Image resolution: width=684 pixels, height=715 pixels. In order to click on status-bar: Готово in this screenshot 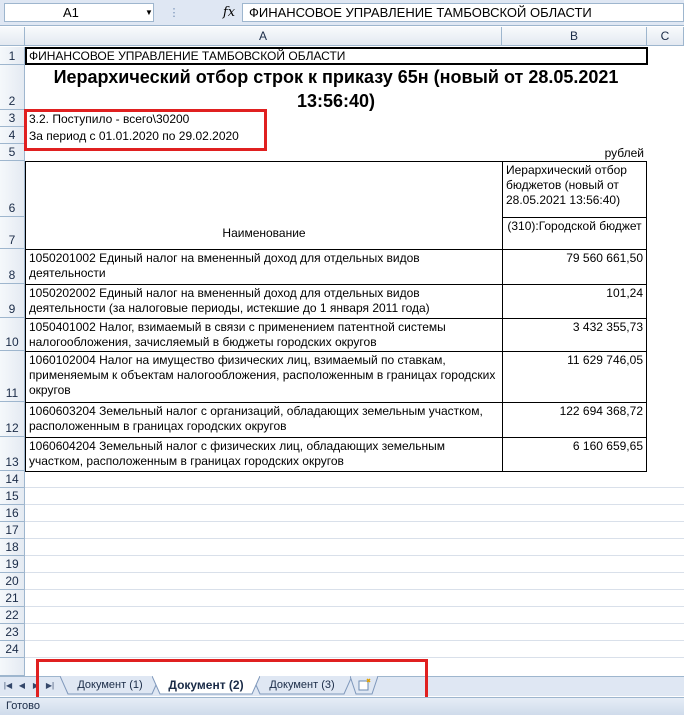, I will do `click(342, 706)`.